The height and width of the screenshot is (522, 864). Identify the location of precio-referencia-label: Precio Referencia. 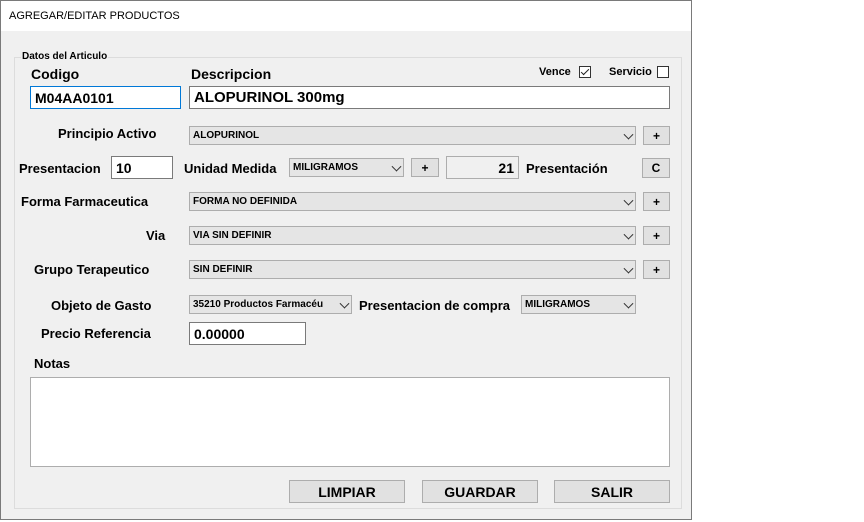
(96, 333).